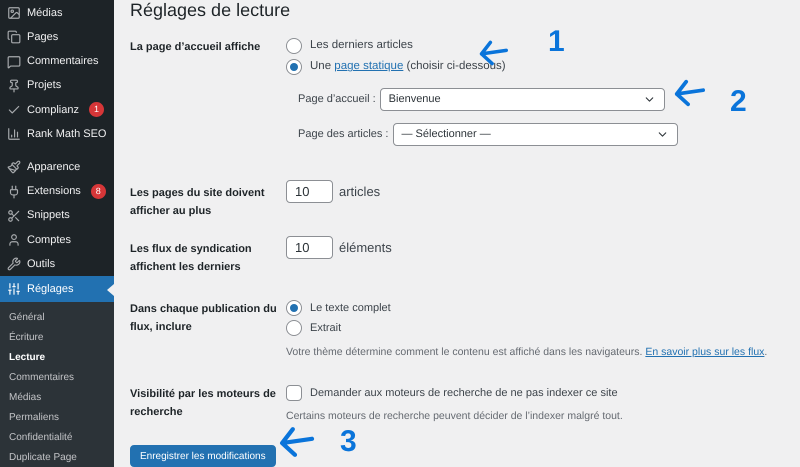  Describe the element at coordinates (535, 134) in the screenshot. I see `dropdown-select: — Sélectionner —` at that location.